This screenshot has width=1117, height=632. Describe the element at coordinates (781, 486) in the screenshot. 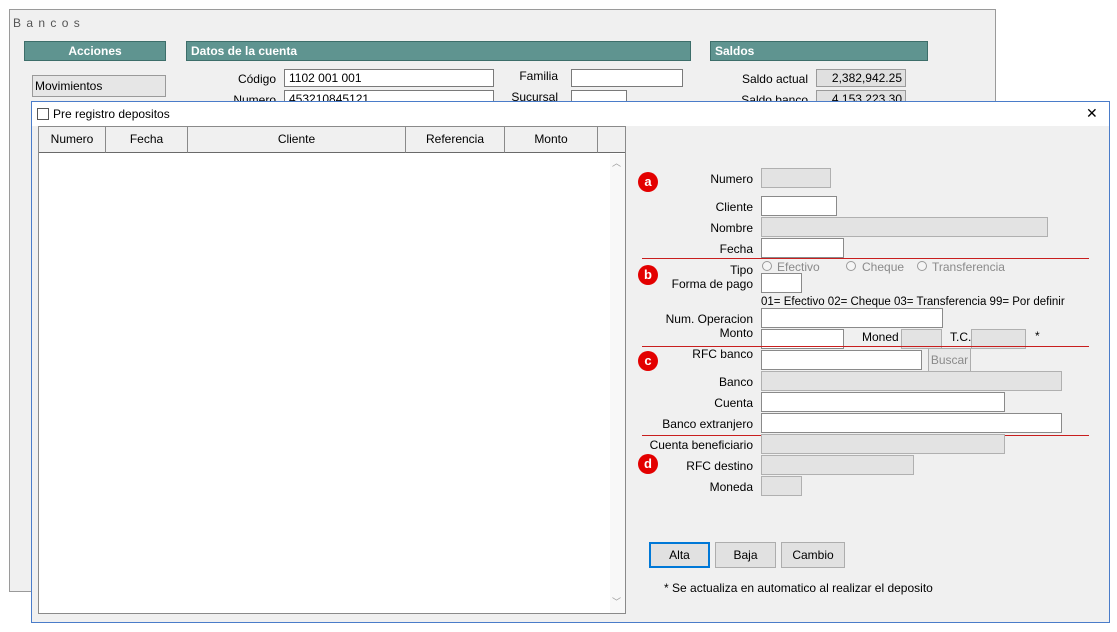

I see `moneda-destino-field` at that location.